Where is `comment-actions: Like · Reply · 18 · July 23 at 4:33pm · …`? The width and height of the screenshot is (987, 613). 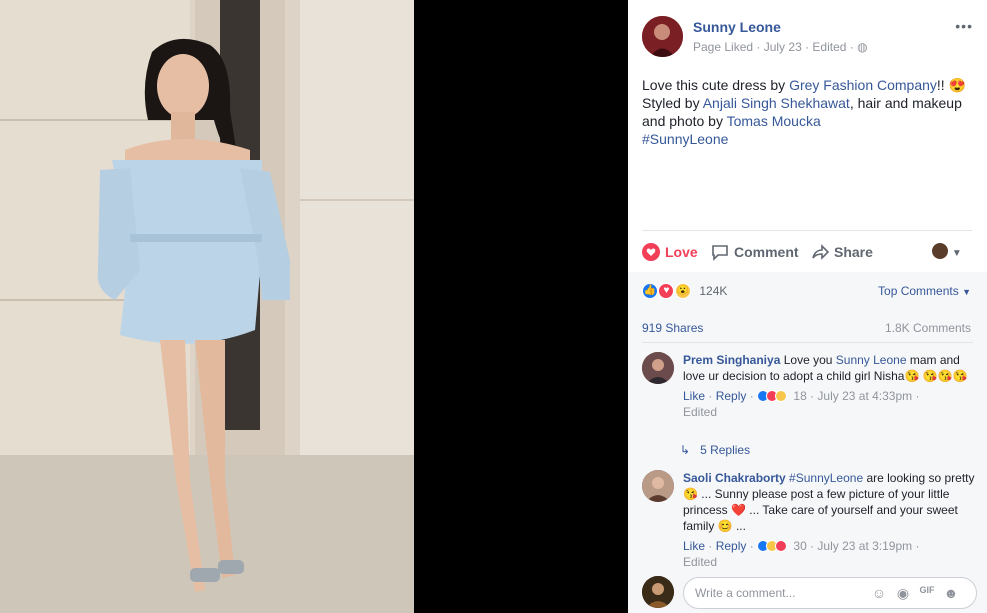
comment-actions: Like · Reply · 18 · July 23 at 4:33pm · … is located at coordinates (801, 404).